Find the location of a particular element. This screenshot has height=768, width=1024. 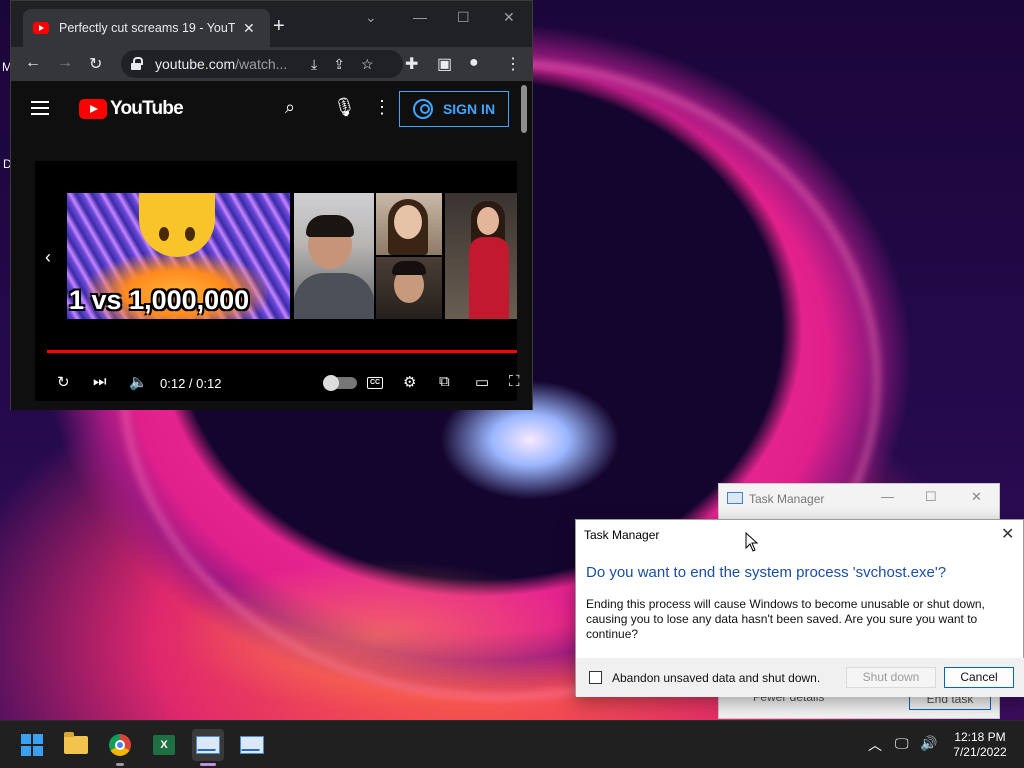

captions-icon: CC is located at coordinates (375, 383).